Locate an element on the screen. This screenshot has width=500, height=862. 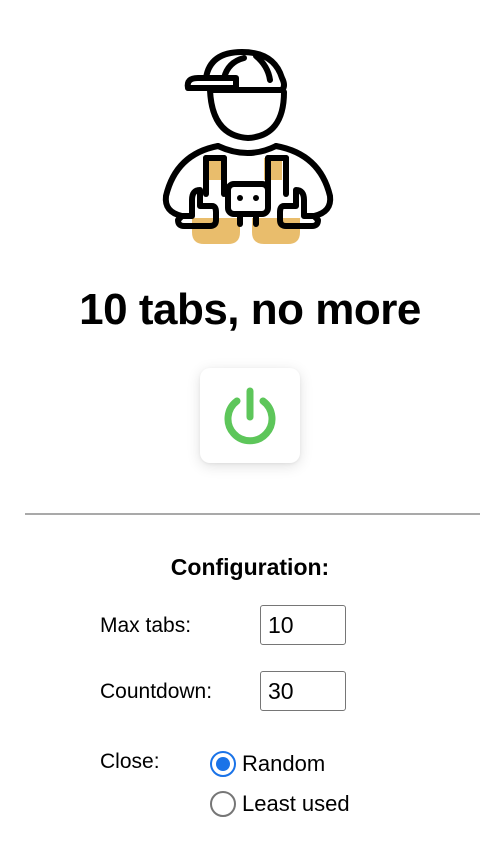
close-label: Close: is located at coordinates (130, 761).